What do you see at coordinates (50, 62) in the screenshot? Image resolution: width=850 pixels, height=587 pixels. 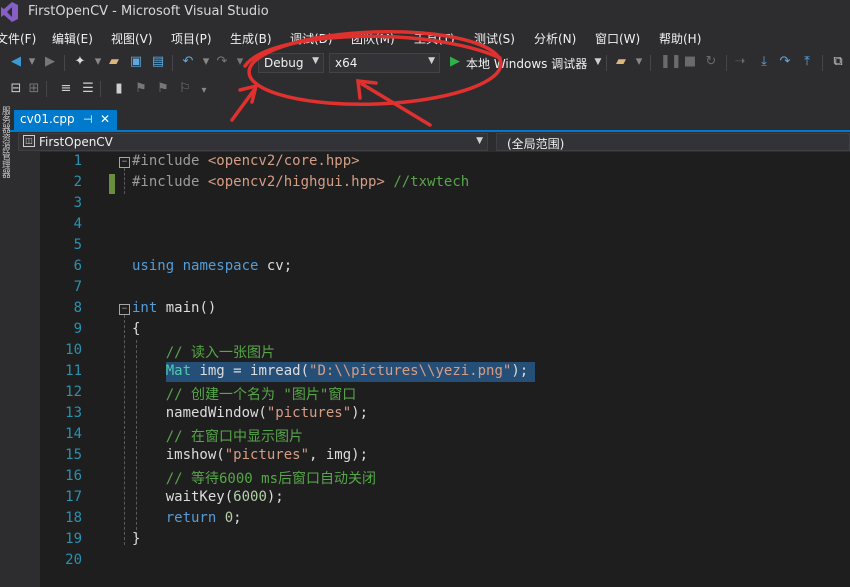 I see `forward-icon: ▶` at bounding box center [50, 62].